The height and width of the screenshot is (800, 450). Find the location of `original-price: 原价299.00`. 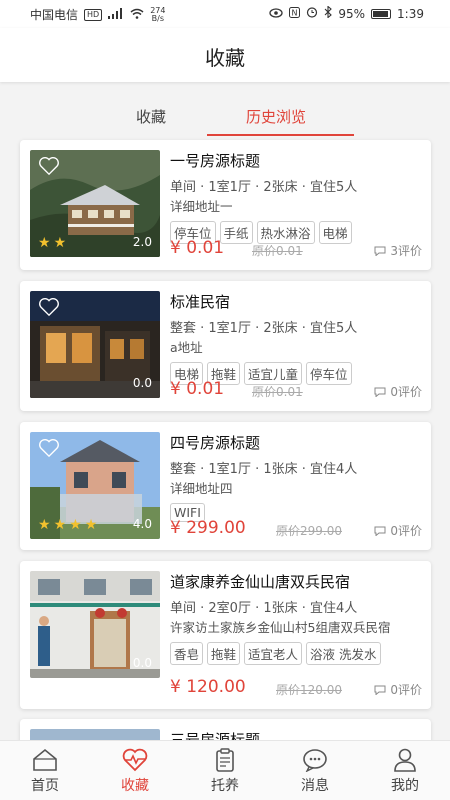

original-price: 原价299.00 is located at coordinates (309, 531).